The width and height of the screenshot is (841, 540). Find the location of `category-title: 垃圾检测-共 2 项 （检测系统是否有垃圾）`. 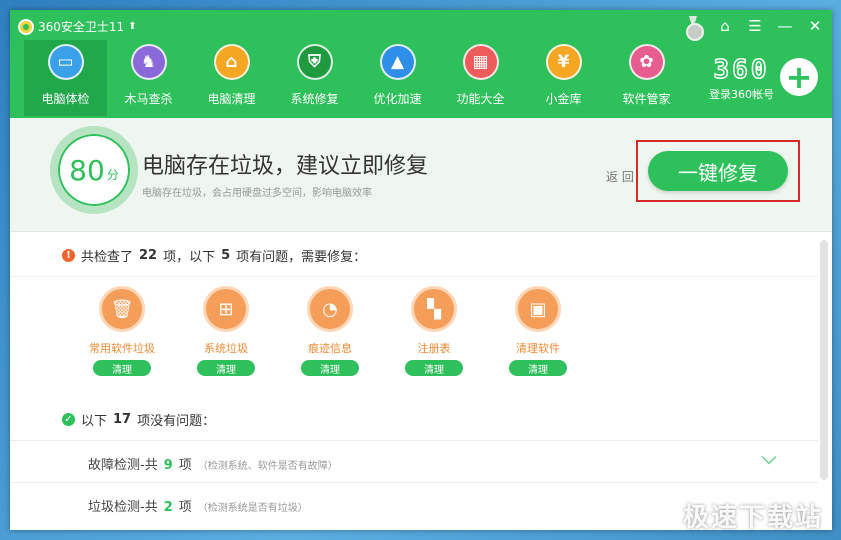

category-title: 垃圾检测-共 2 项 （检测系统是否有垃圾） is located at coordinates (198, 505).